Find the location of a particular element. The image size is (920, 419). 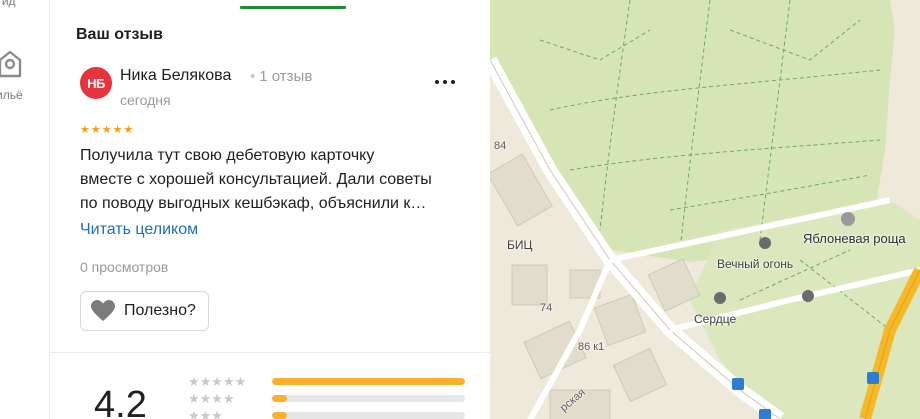

read-more-link: Читать целиком is located at coordinates (139, 230).